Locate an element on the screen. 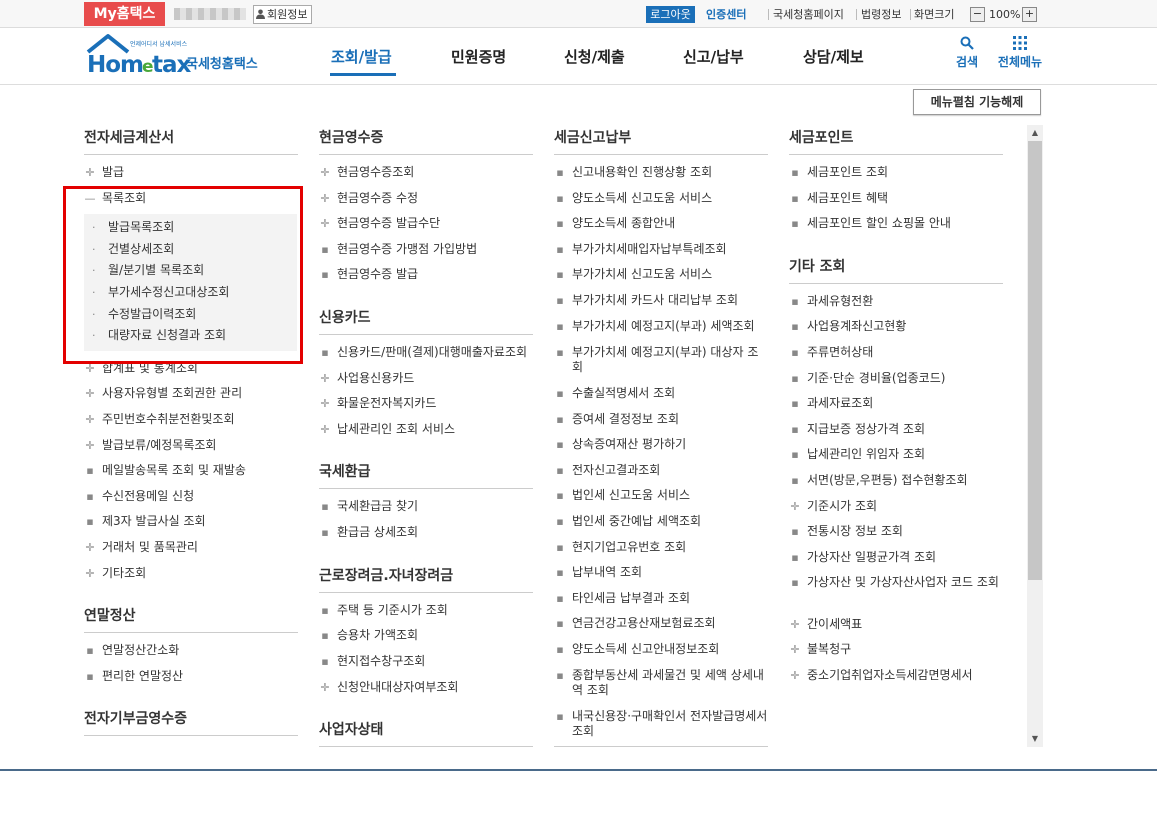 Image resolution: width=1157 pixels, height=819 pixels. logo-tagline: 언제어디서 납세서비스 is located at coordinates (159, 44).